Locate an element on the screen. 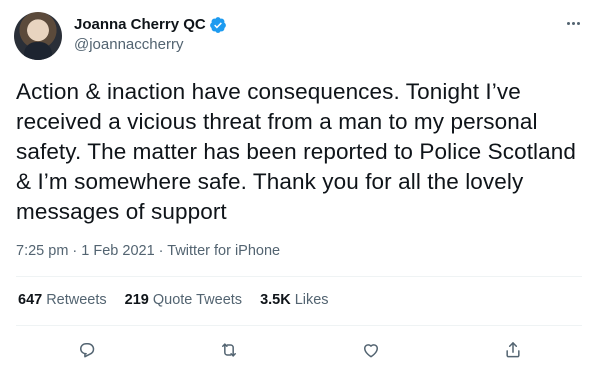 The image size is (598, 374). like-label: Likes is located at coordinates (311, 300).